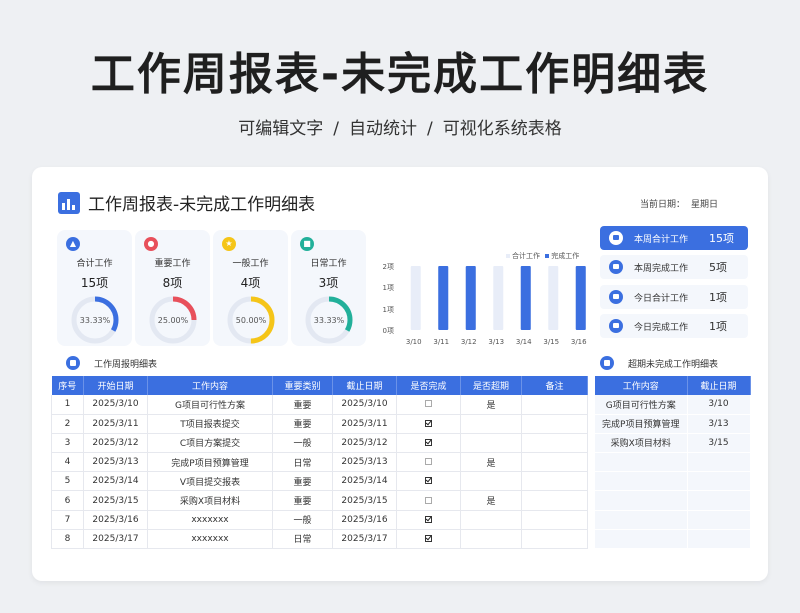  What do you see at coordinates (319, 405) in the screenshot?
I see `table-row: 1 2025/3/10 G项目可行性方案 重要 2025/3/10 是` at bounding box center [319, 405].